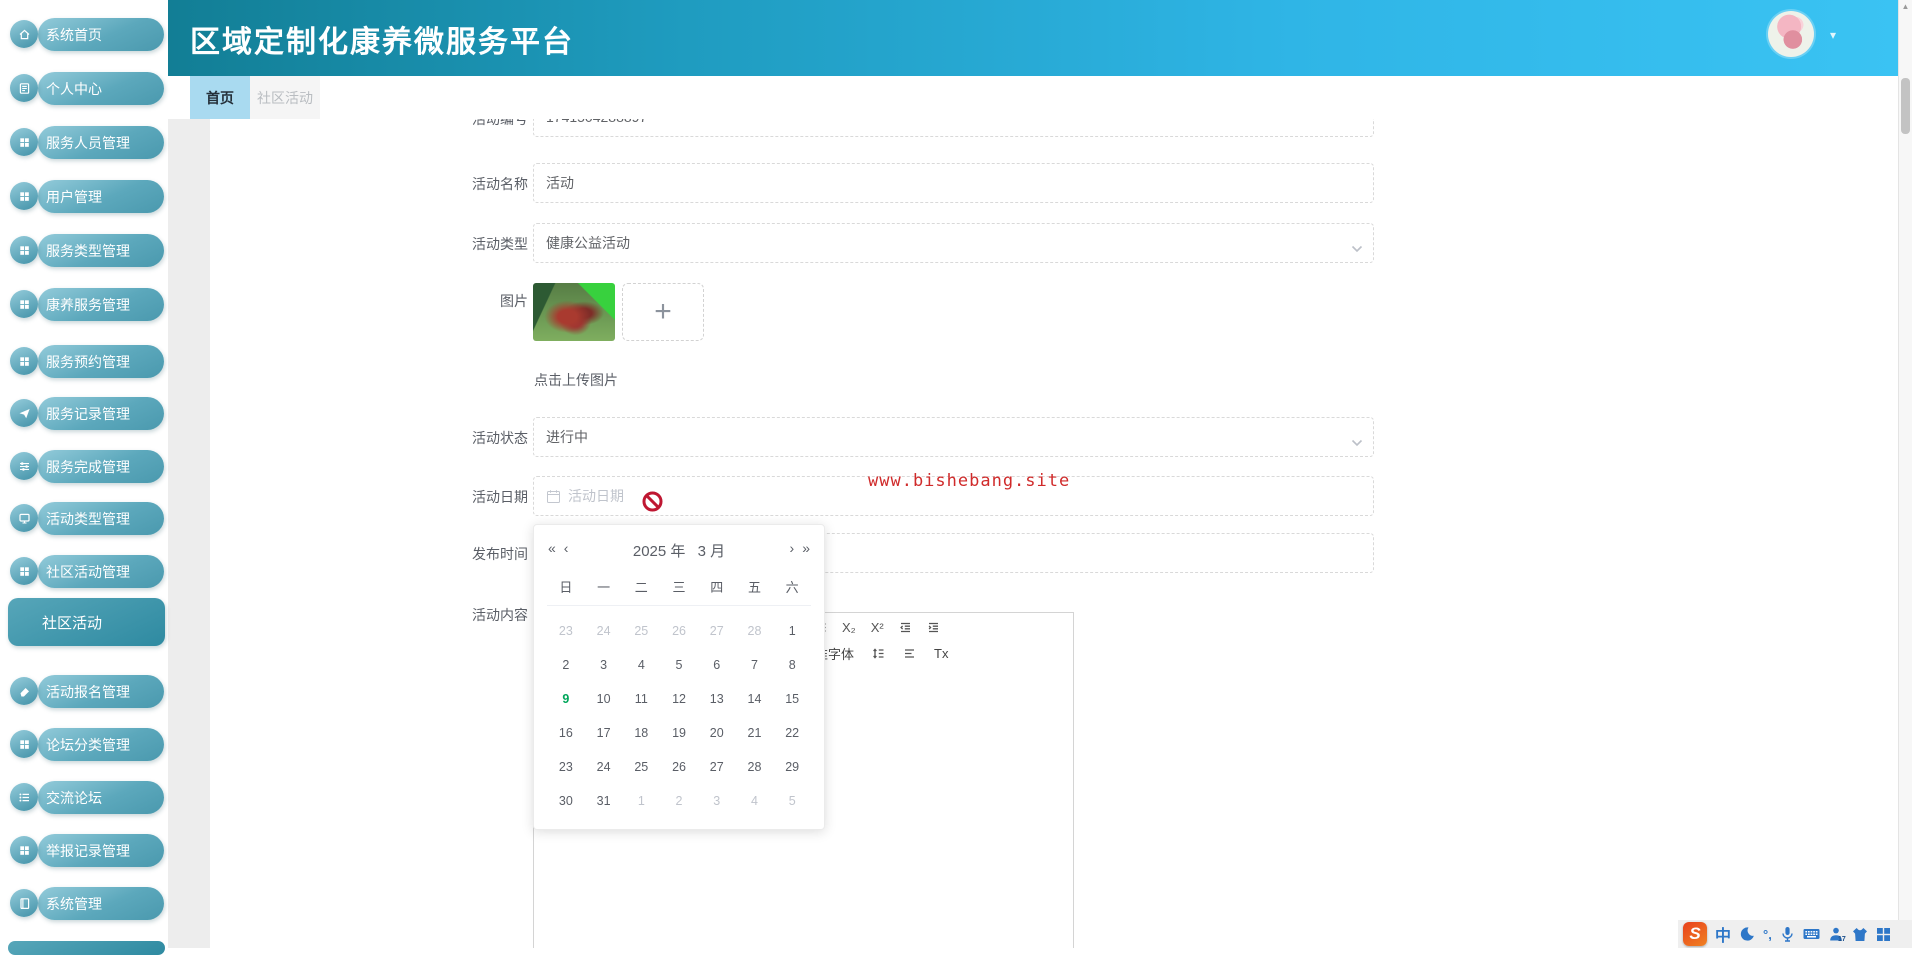  What do you see at coordinates (755, 699) in the screenshot?
I see `calendar-day: 14` at bounding box center [755, 699].